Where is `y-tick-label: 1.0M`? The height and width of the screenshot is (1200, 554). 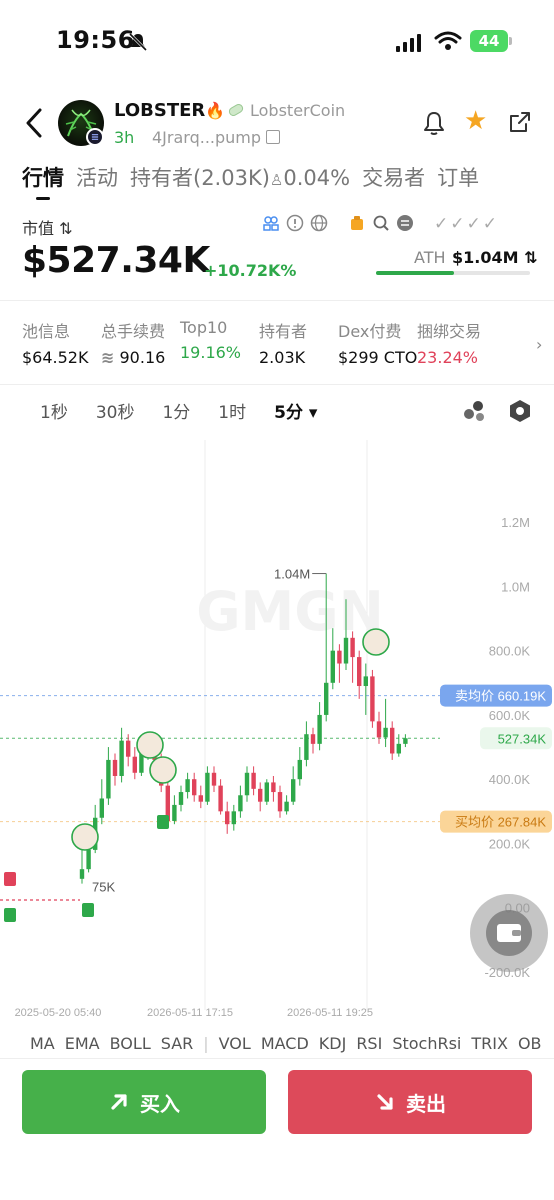
y-tick-label: 1.0M is located at coordinates (515, 586).